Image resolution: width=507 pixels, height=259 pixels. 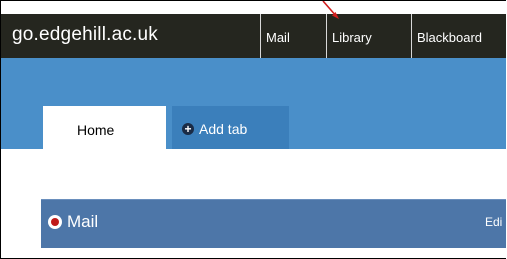 What do you see at coordinates (96, 130) in the screenshot?
I see `tab-home-label: Home` at bounding box center [96, 130].